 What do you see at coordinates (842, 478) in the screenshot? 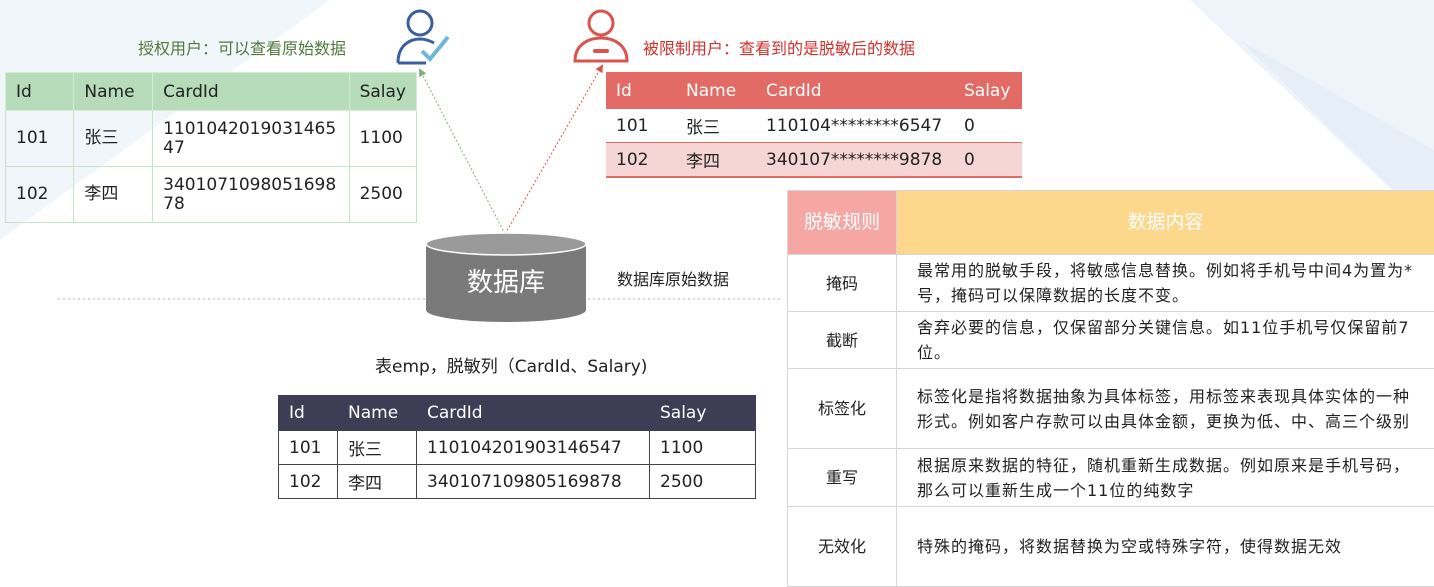
I see `rule-name: 重写` at bounding box center [842, 478].